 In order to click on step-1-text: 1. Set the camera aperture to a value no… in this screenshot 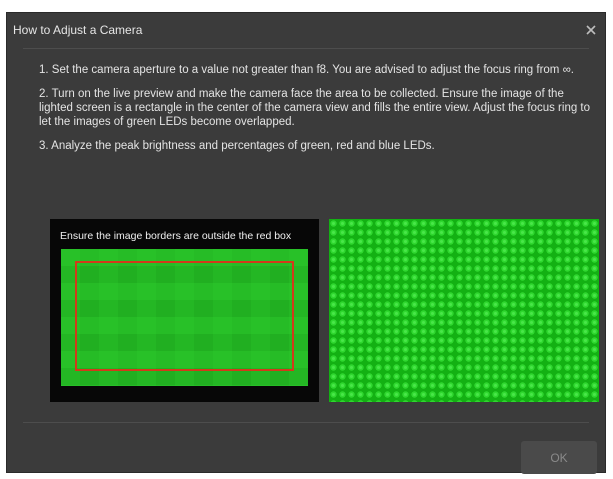, I will do `click(306, 70)`.